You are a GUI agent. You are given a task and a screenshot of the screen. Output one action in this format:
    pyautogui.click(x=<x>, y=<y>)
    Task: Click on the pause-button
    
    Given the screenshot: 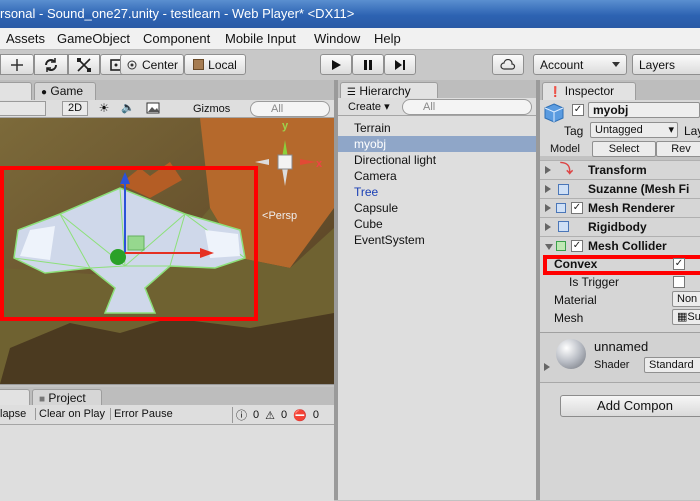 What is the action you would take?
    pyautogui.click(x=368, y=64)
    